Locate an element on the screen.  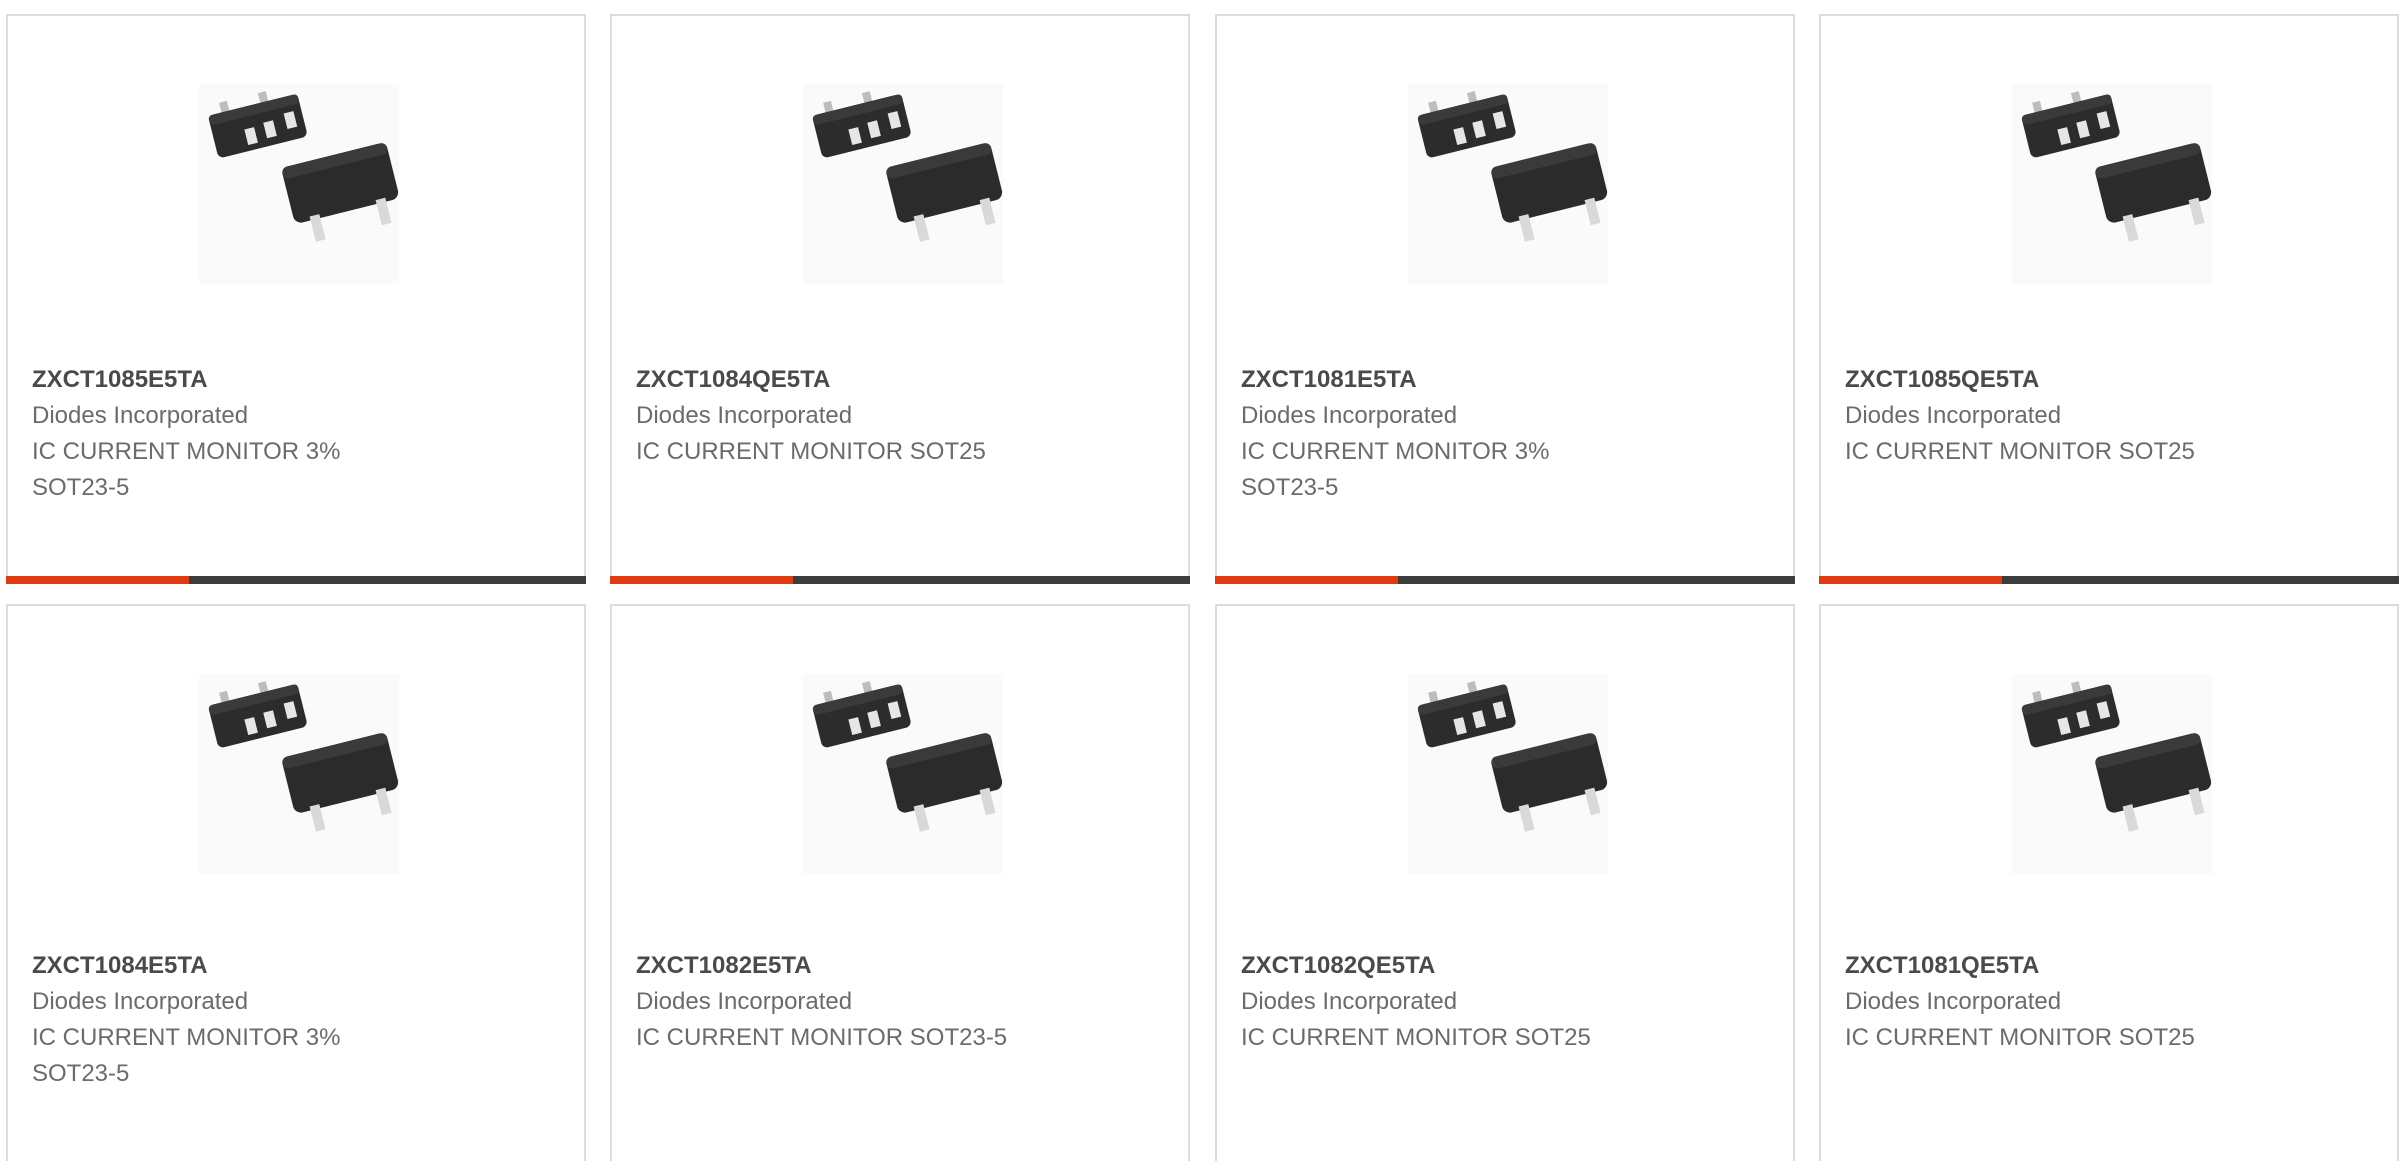
part-number: ZXCT1085E5TA is located at coordinates (232, 380).